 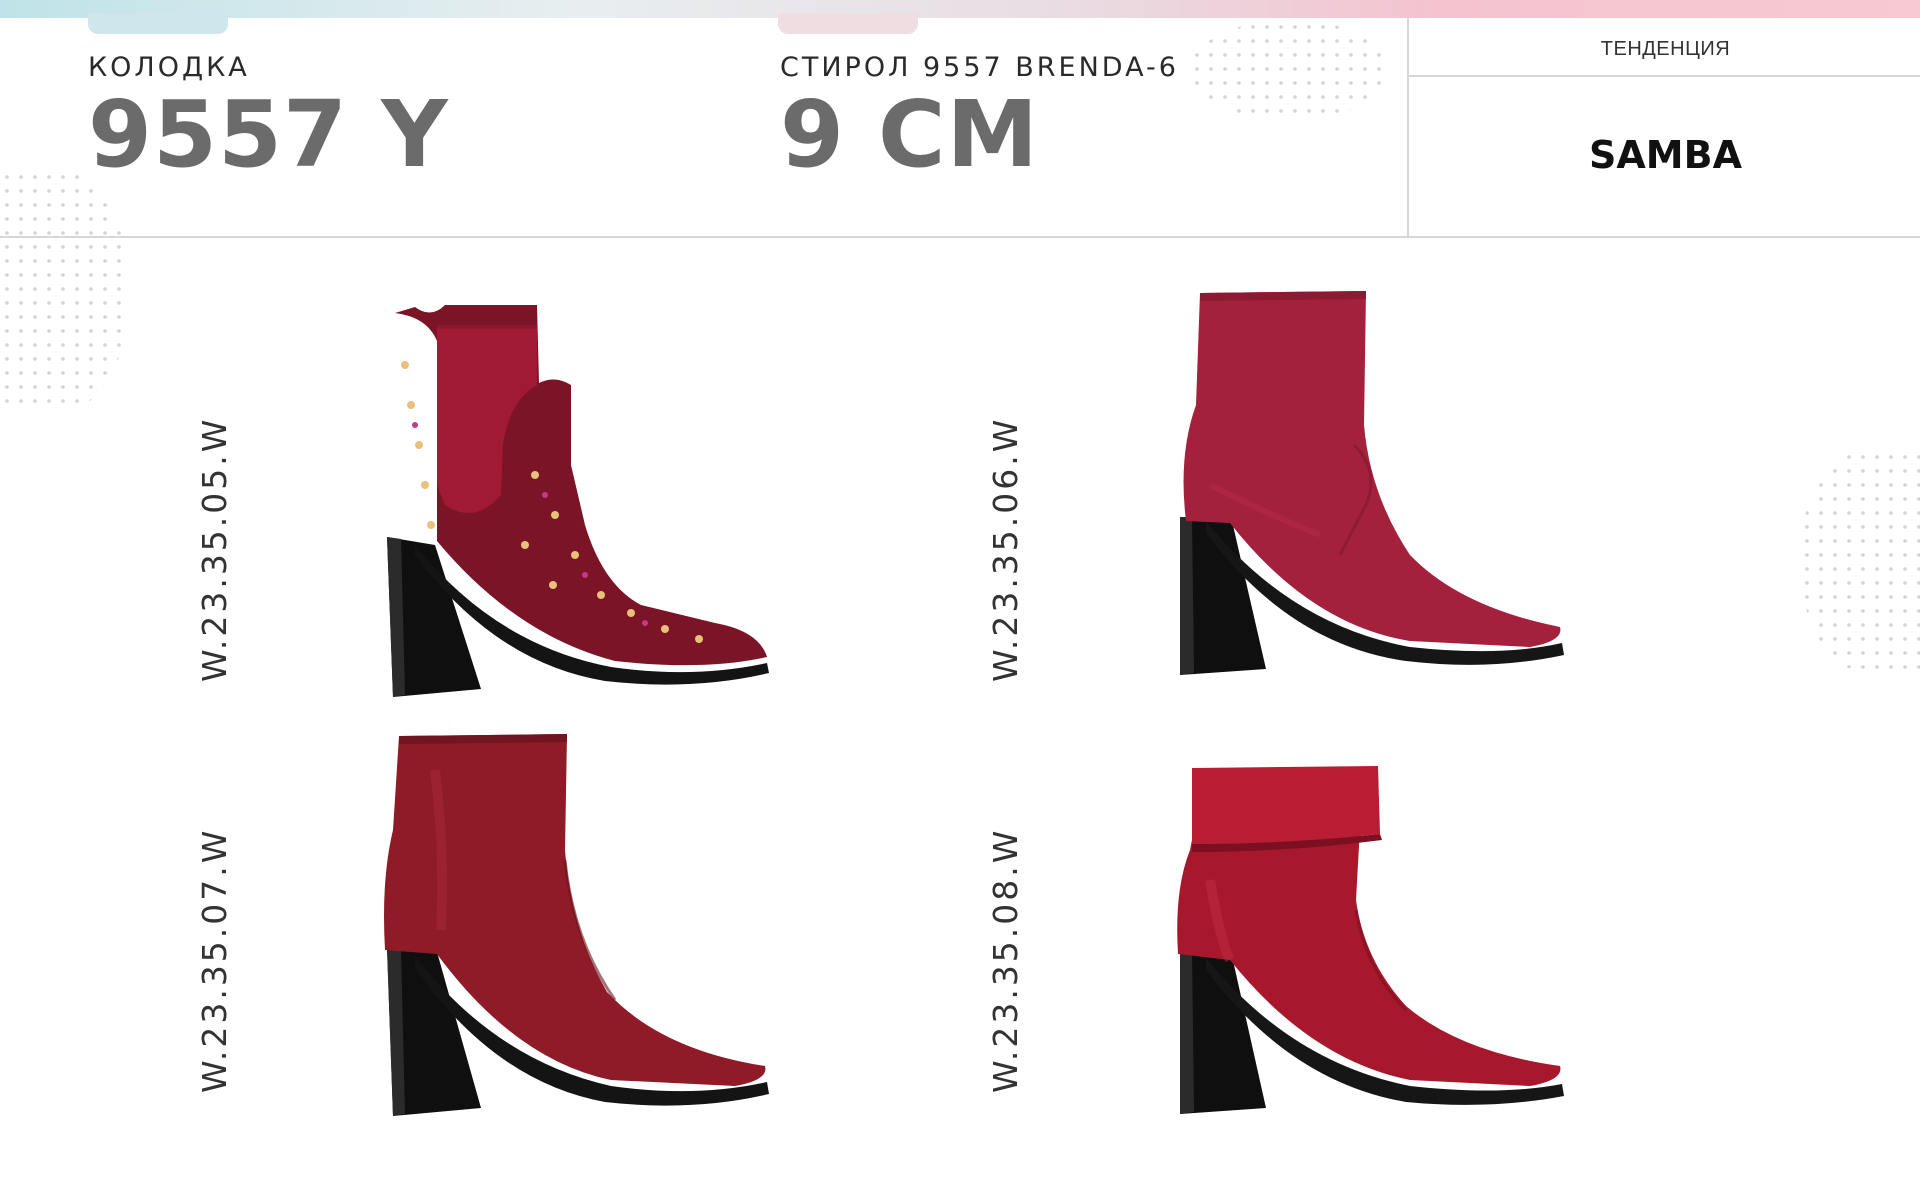 What do you see at coordinates (1860, 560) in the screenshot?
I see `dot-pattern-right` at bounding box center [1860, 560].